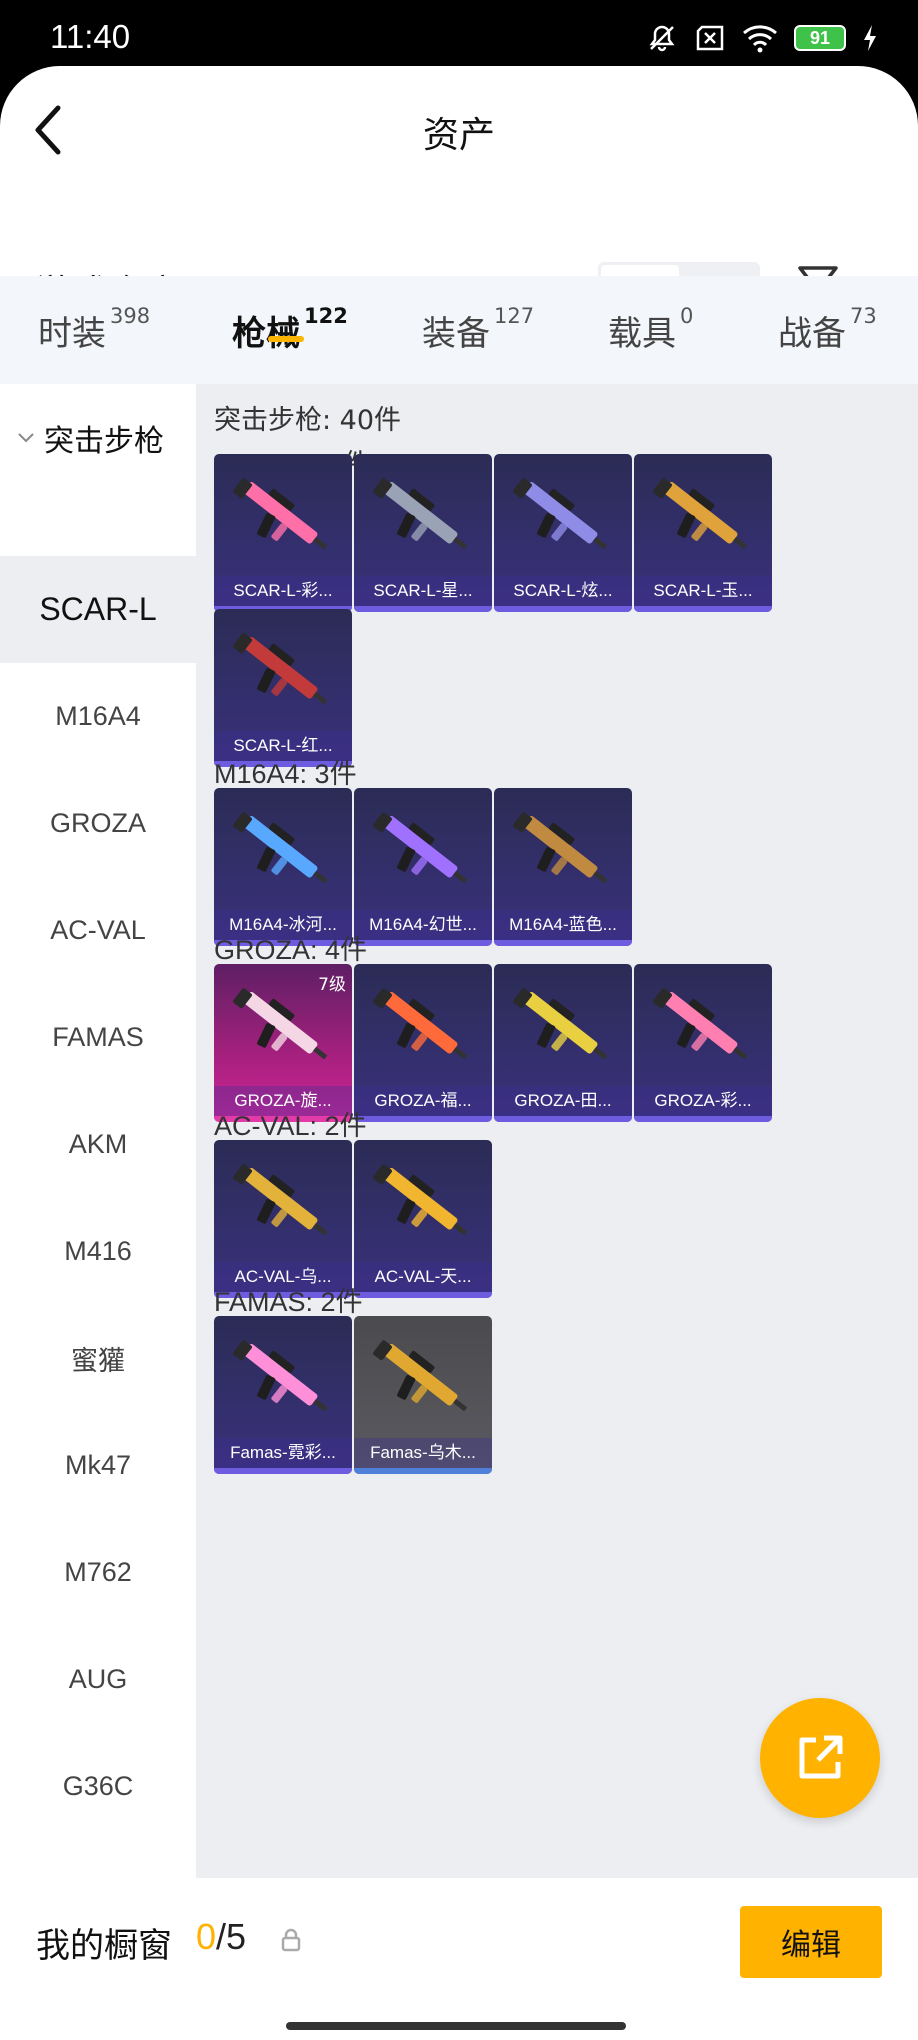 The image size is (918, 2040). What do you see at coordinates (98, 930) in the screenshot?
I see `sidebar-item-ac-val: AC-VAL` at bounding box center [98, 930].